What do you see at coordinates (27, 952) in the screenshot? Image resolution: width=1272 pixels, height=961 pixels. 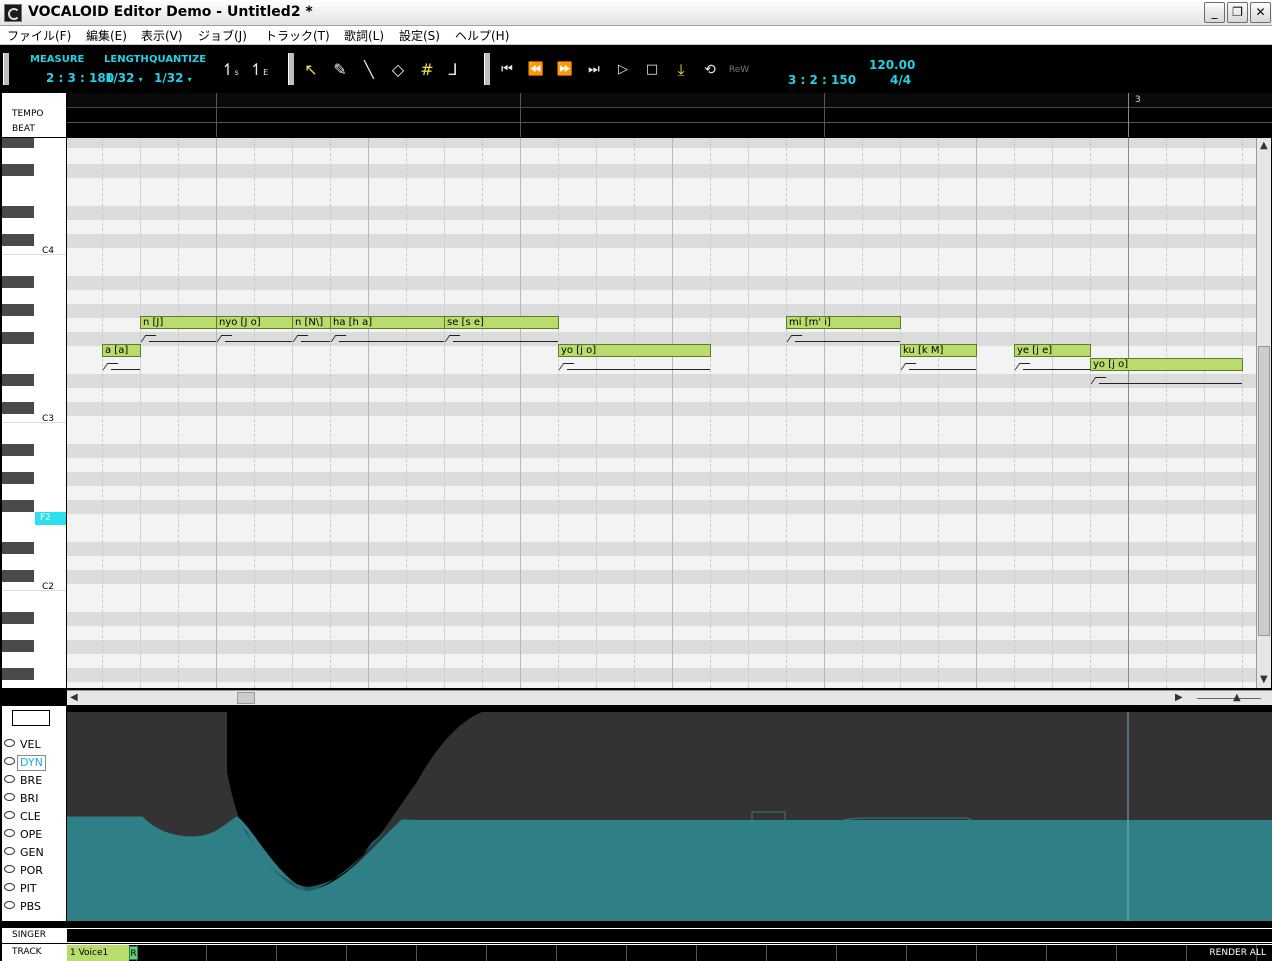 I see `track-label: TRACK` at bounding box center [27, 952].